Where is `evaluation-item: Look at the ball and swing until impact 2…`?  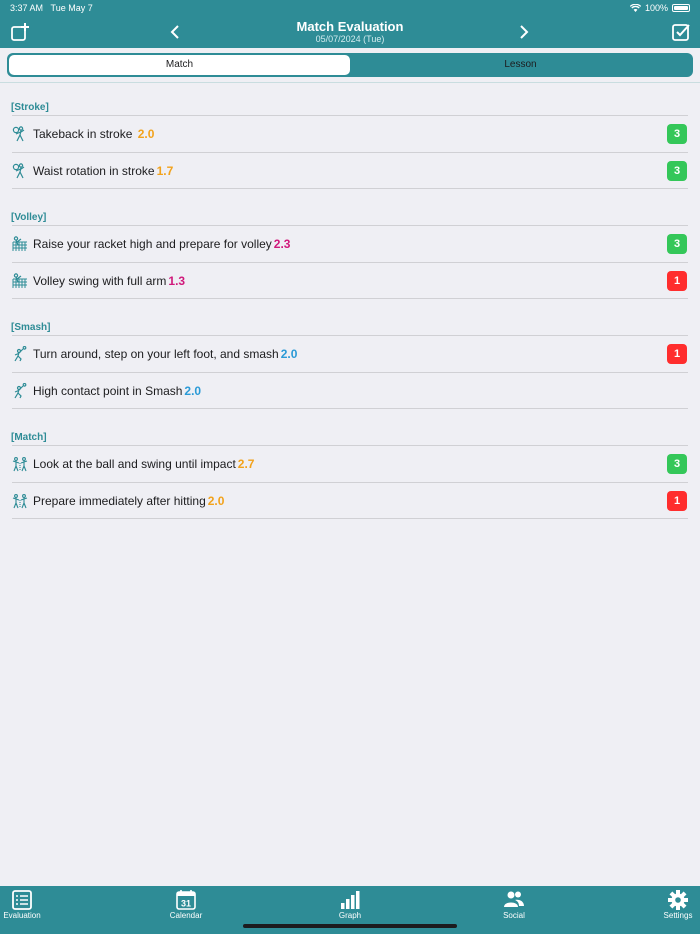 evaluation-item: Look at the ball and swing until impact 2… is located at coordinates (143, 464).